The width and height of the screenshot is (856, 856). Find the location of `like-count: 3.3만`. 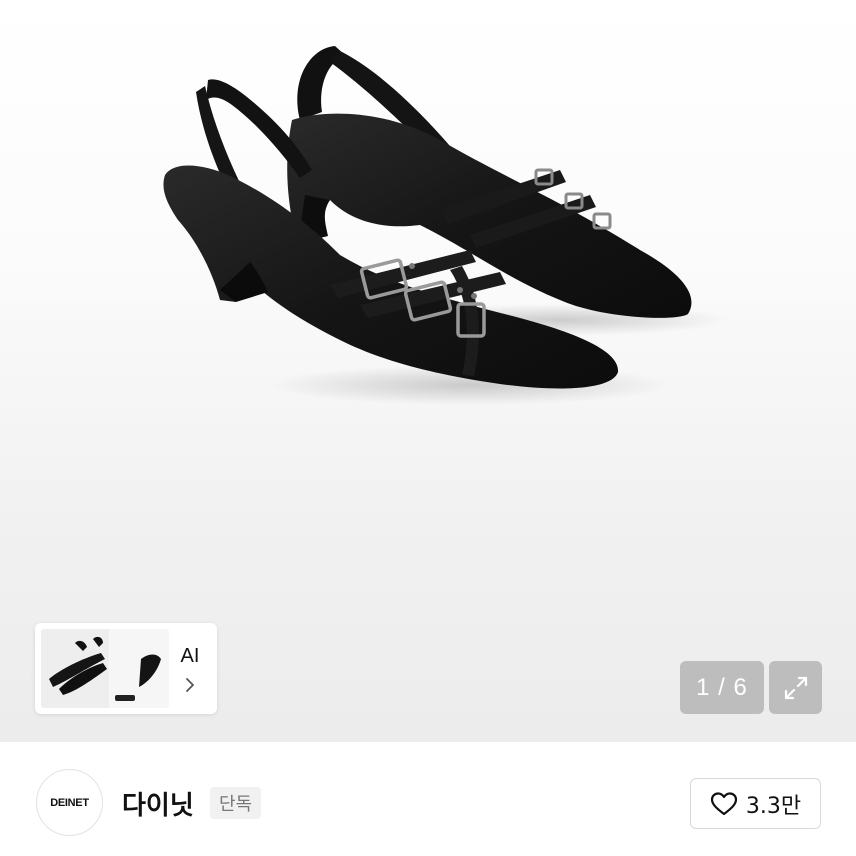

like-count: 3.3만 is located at coordinates (773, 806).